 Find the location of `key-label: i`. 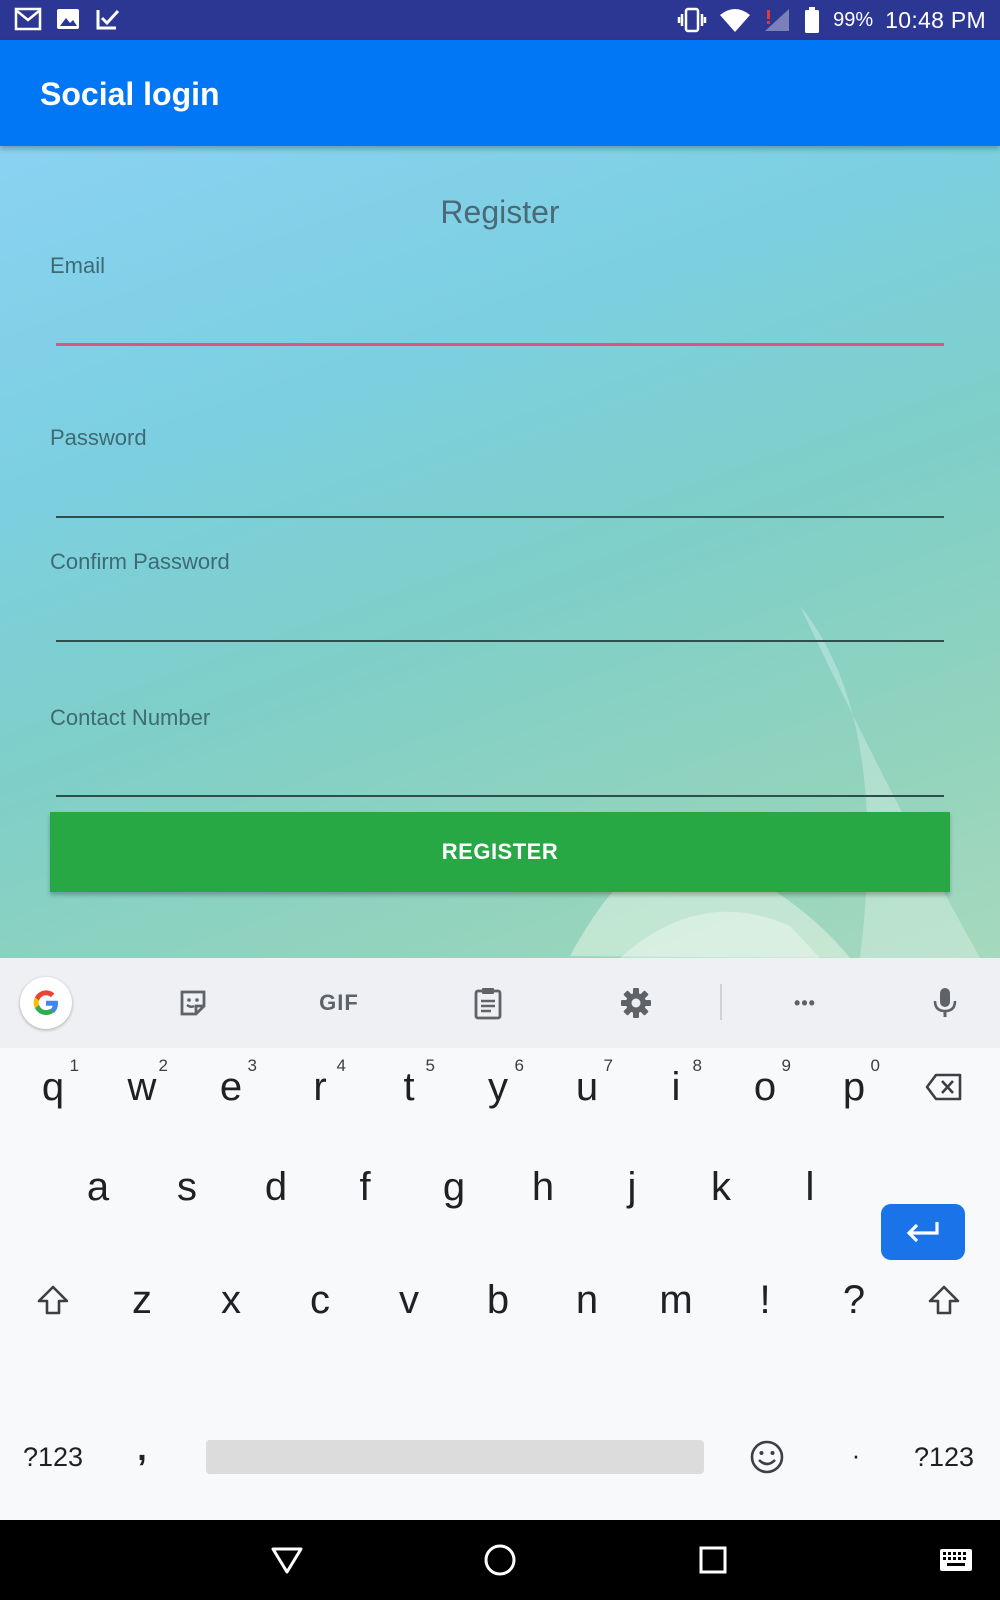

key-label: i is located at coordinates (676, 1086).